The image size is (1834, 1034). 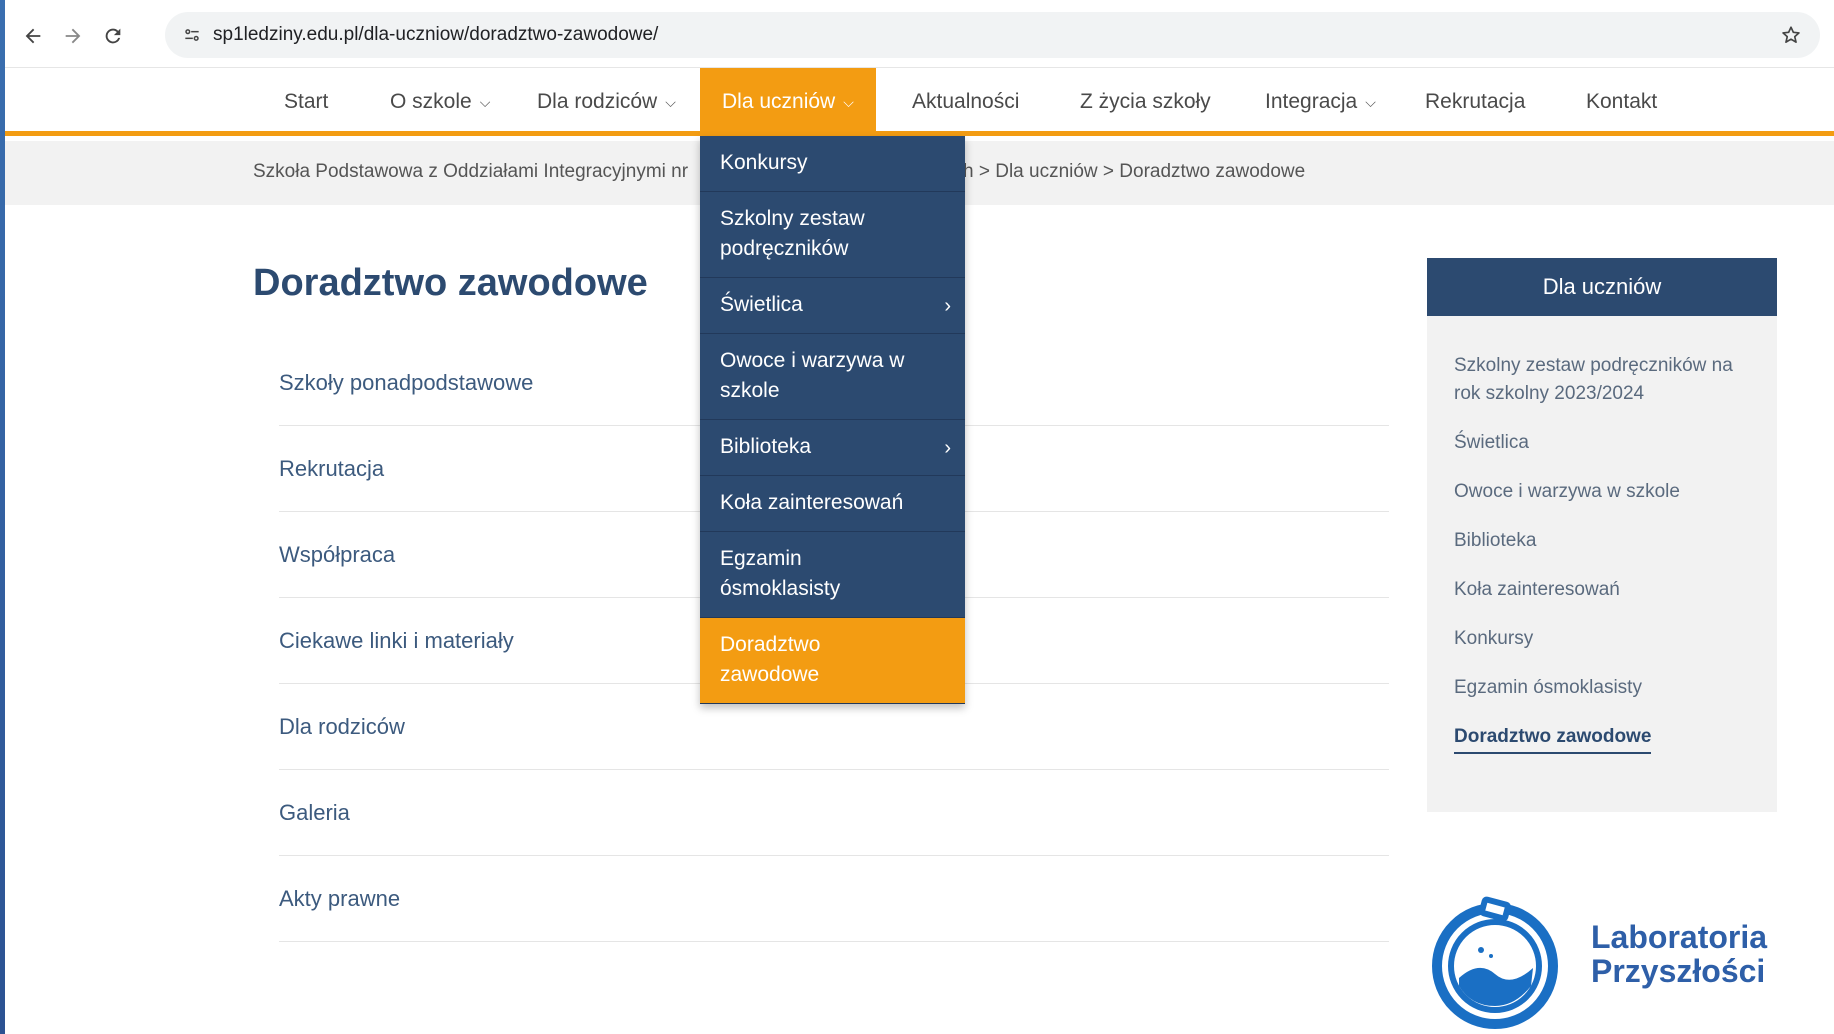 I want to click on dropdown-label: Biblioteka, so click(x=766, y=446).